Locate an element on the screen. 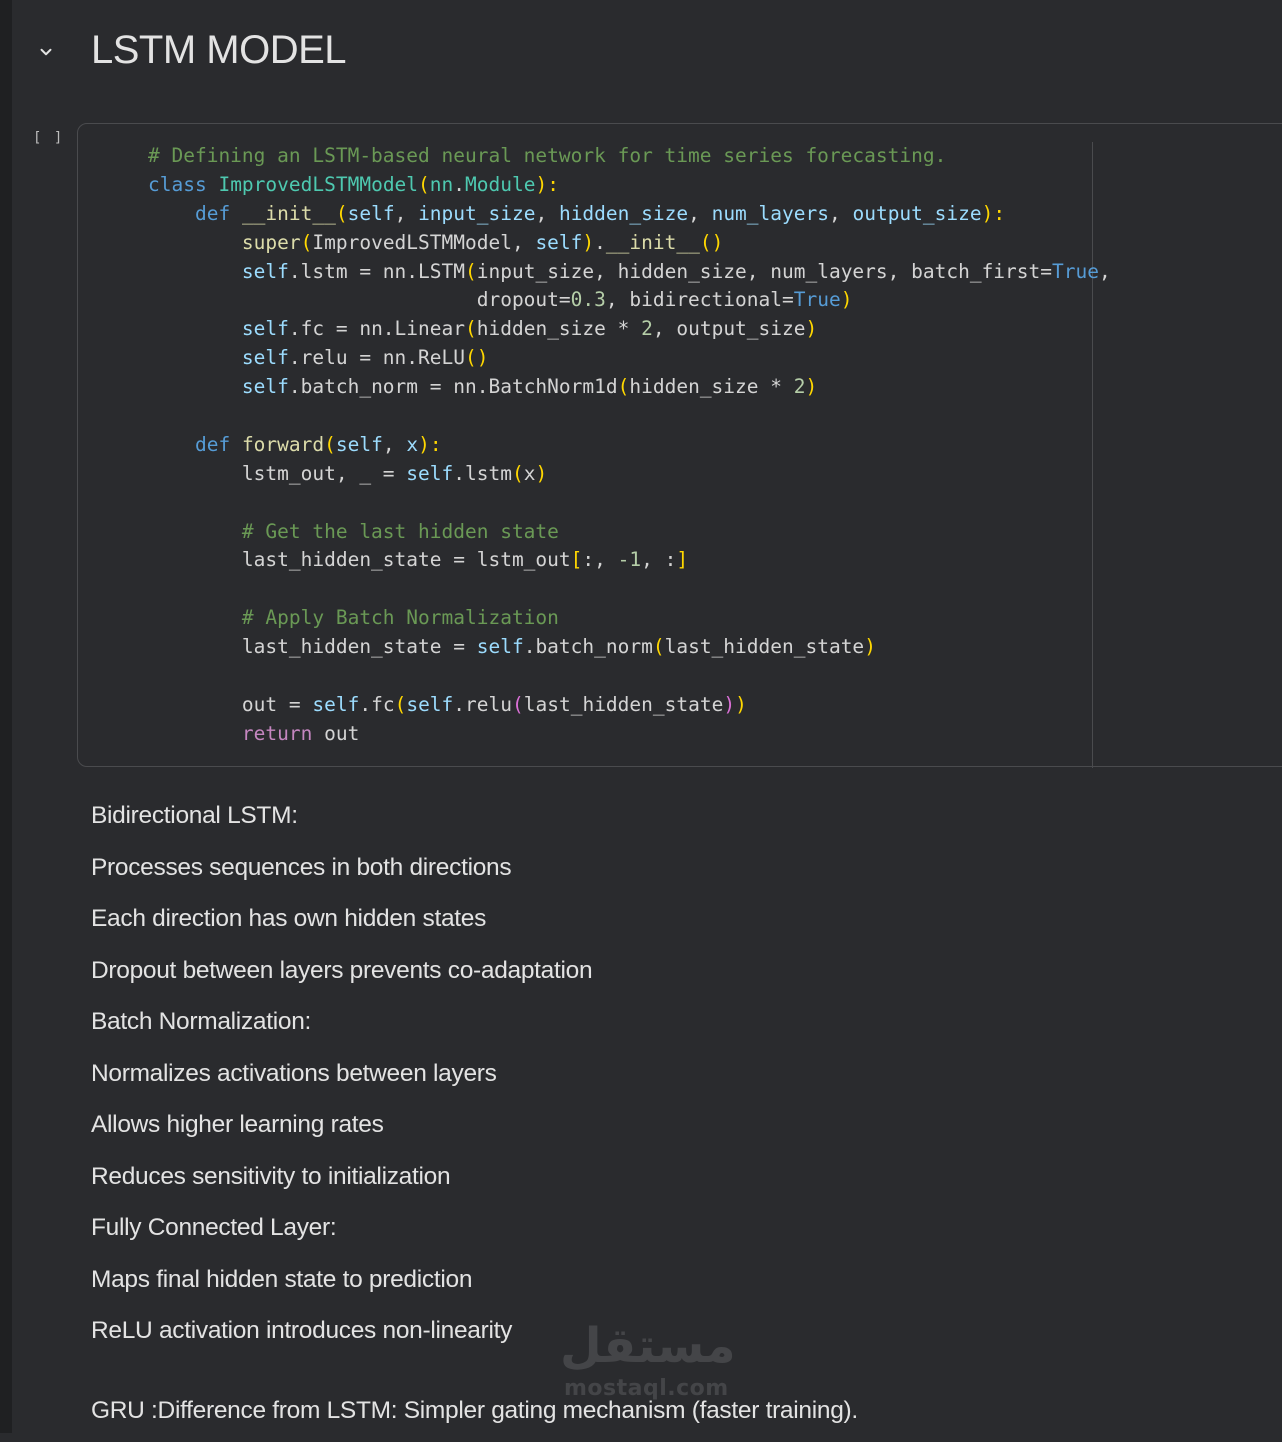  code-token: lstm_out, _ = is located at coordinates (277, 473).